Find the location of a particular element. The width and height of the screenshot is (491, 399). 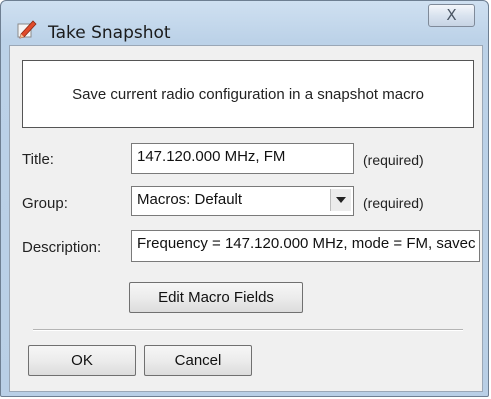

close-icon: X is located at coordinates (451, 15).